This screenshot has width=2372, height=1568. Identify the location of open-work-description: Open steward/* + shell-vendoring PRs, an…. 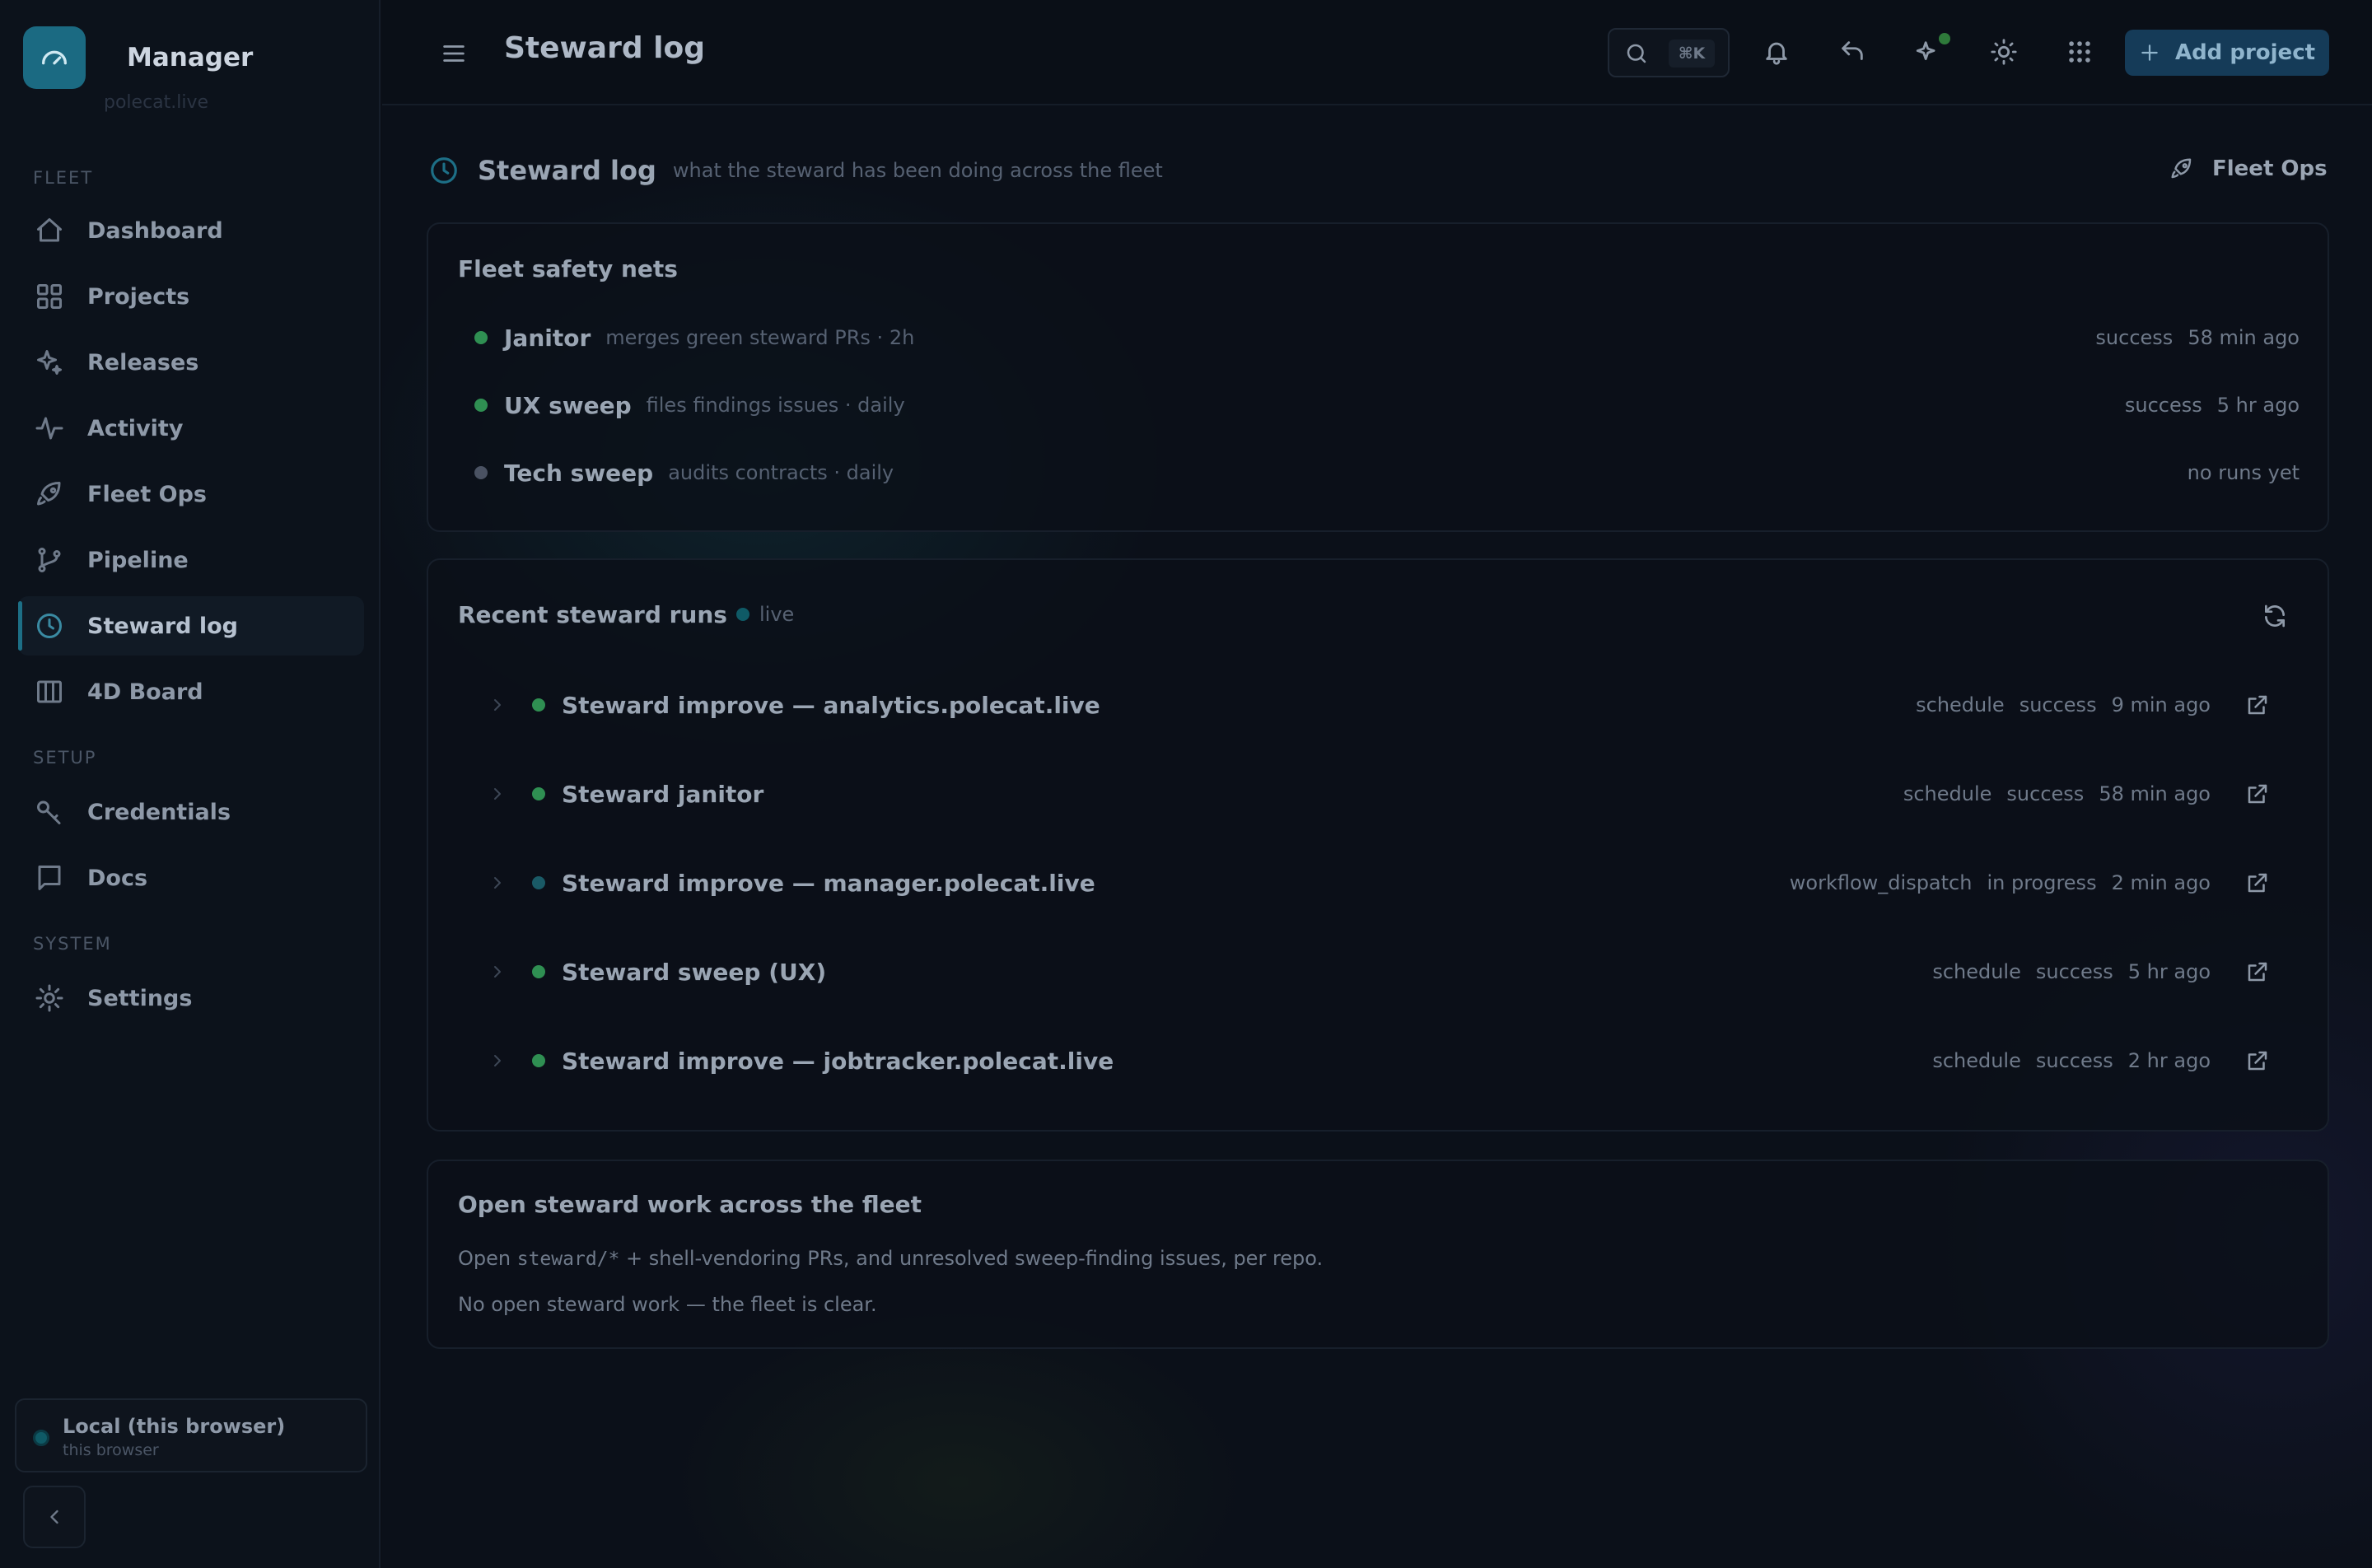
(890, 1258).